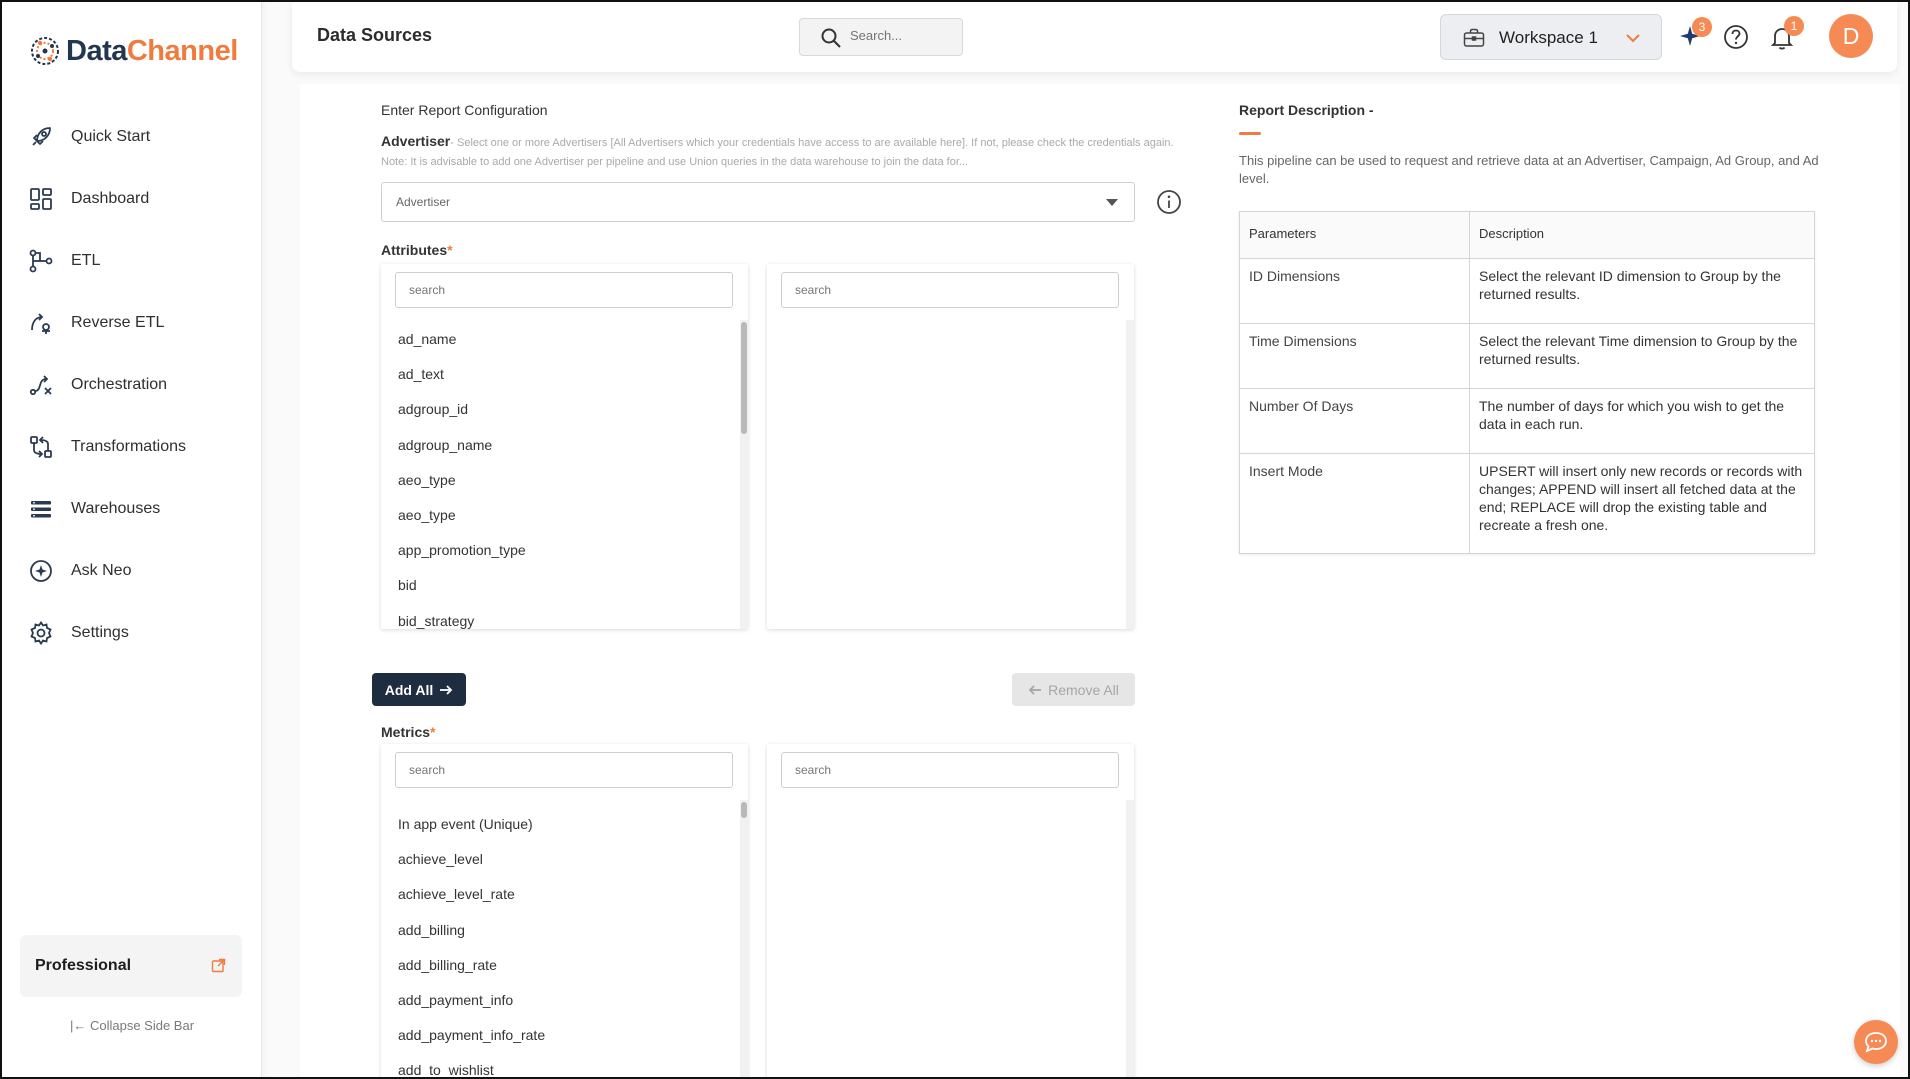 This screenshot has height=1079, width=1910. Describe the element at coordinates (416, 141) in the screenshot. I see `advertiser-label: Advertiser` at that location.